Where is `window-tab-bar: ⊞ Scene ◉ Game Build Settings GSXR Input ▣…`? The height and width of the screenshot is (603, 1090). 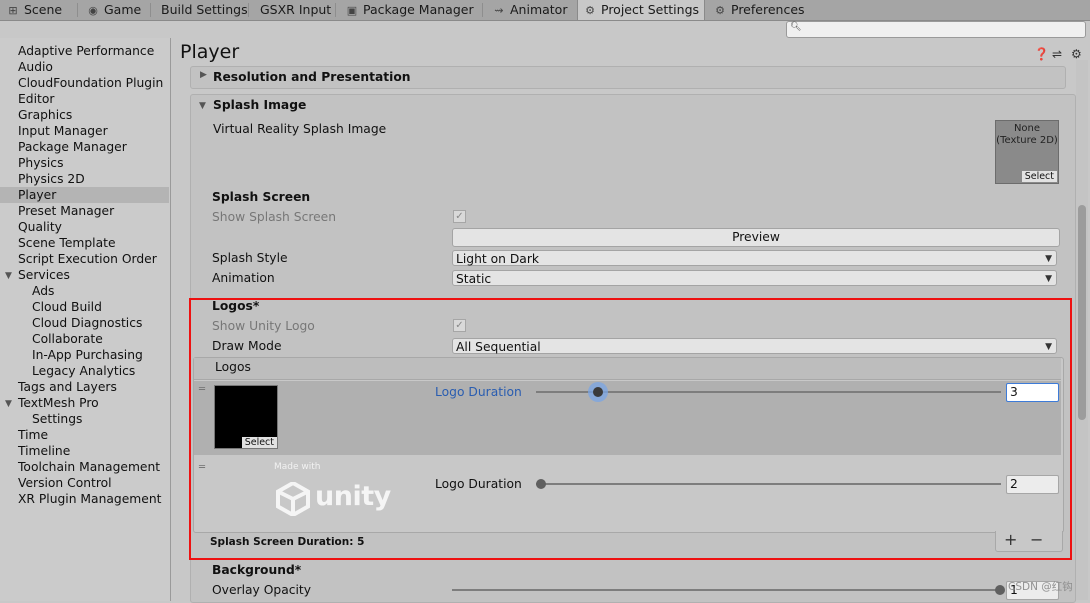 window-tab-bar: ⊞ Scene ◉ Game Build Settings GSXR Input ▣… is located at coordinates (545, 10).